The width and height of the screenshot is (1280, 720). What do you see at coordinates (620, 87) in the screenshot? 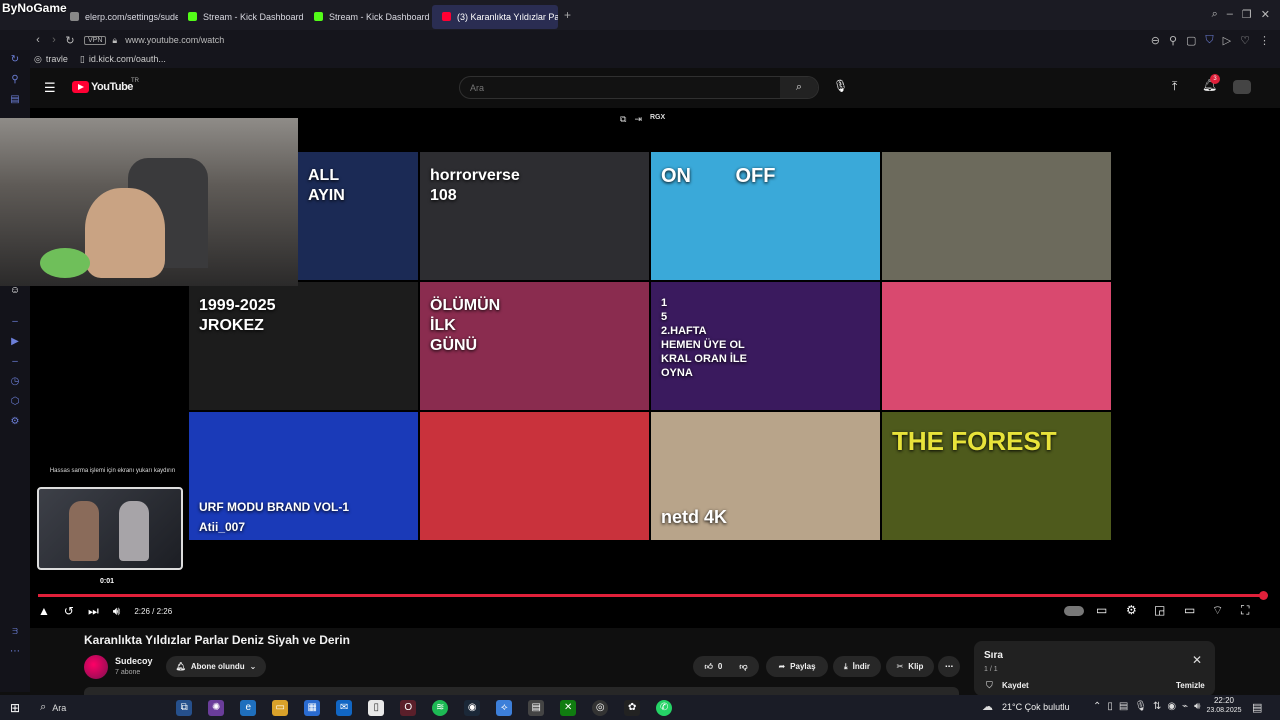
I see `search-input` at bounding box center [620, 87].